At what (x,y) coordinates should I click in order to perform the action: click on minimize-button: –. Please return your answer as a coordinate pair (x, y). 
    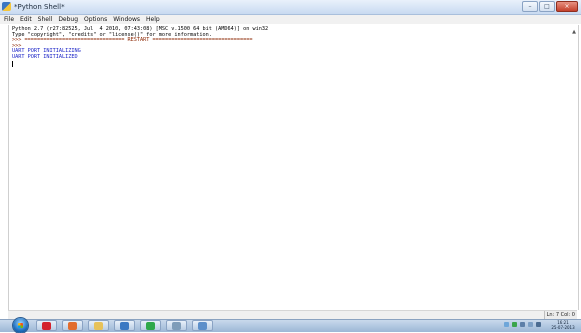
    Looking at the image, I should click on (530, 6).